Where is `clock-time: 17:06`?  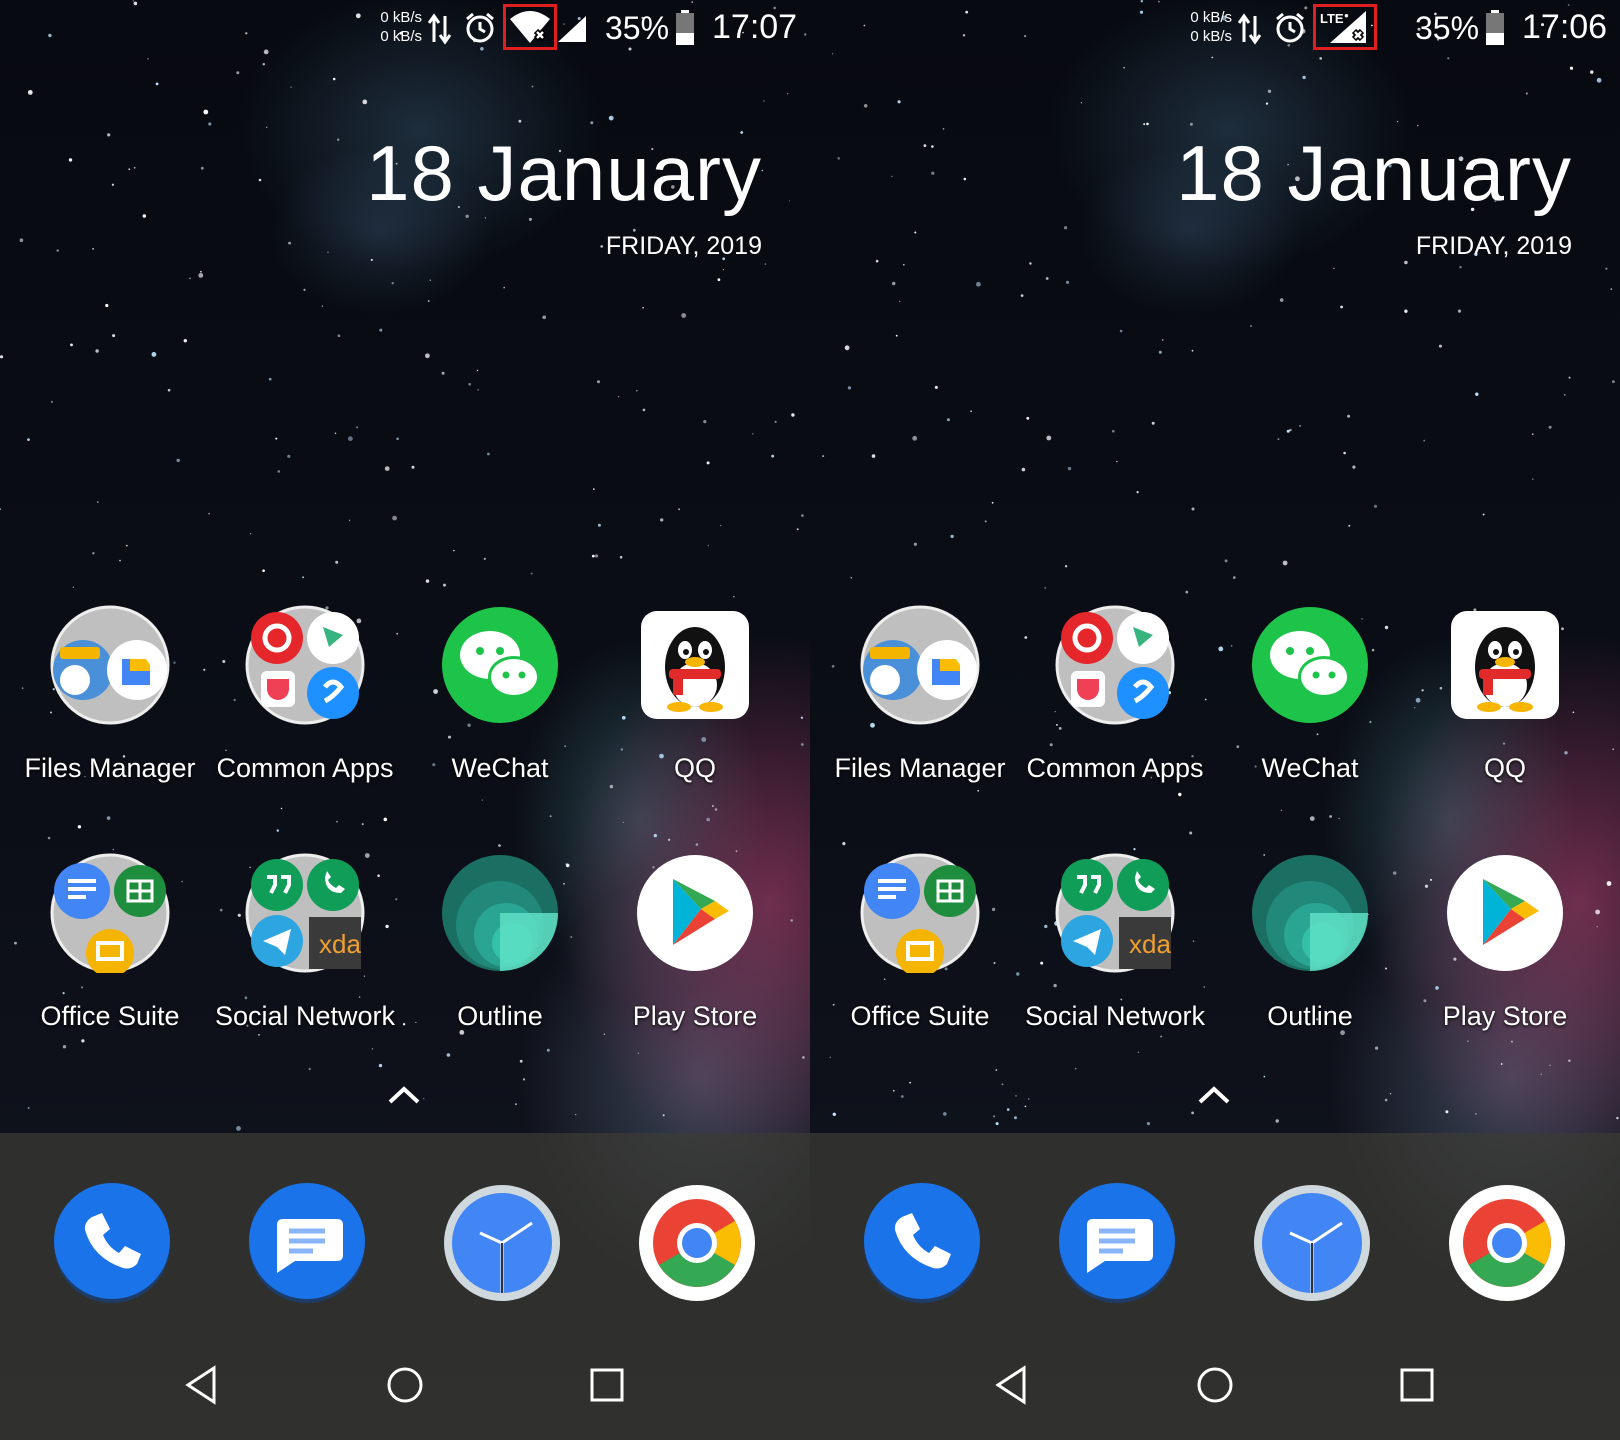
clock-time: 17:06 is located at coordinates (1565, 27).